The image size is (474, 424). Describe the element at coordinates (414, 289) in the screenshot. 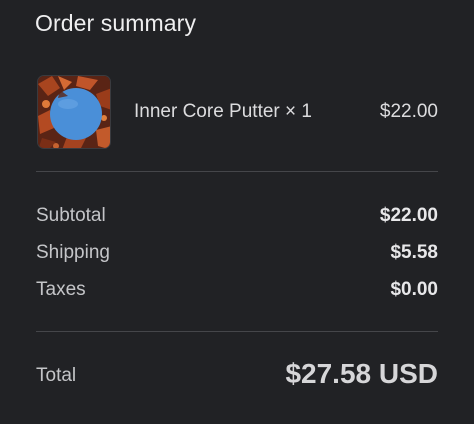

I see `taxes-value: $0.00` at that location.